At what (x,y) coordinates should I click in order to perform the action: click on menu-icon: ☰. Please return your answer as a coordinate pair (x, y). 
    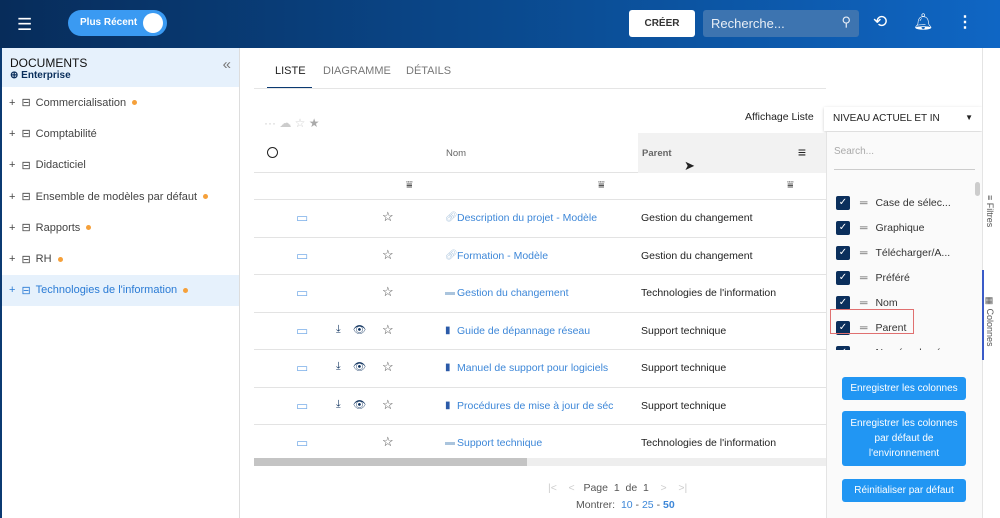
    Looking at the image, I should click on (24, 25).